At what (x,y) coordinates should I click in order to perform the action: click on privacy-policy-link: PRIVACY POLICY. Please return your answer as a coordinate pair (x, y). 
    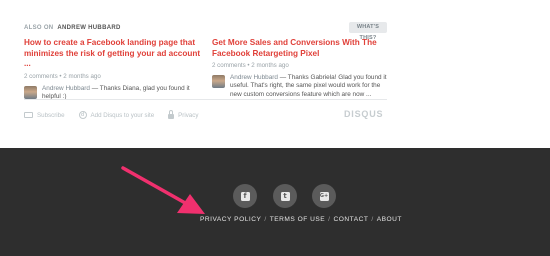
    Looking at the image, I should click on (230, 219).